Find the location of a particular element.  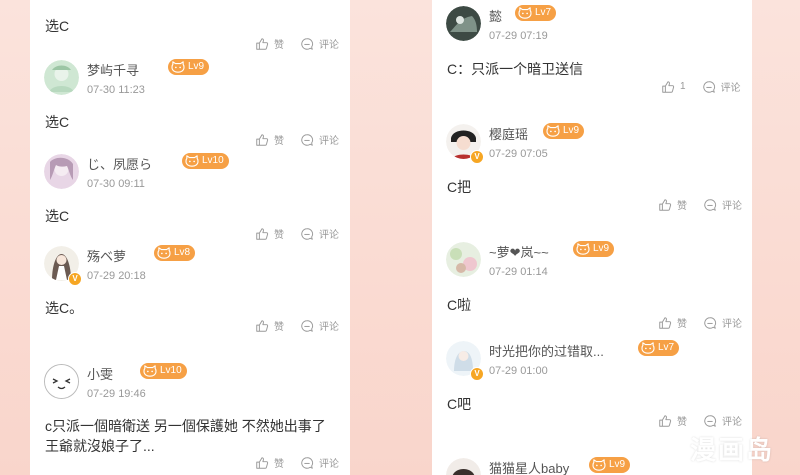

like-count: 1 is located at coordinates (683, 86).